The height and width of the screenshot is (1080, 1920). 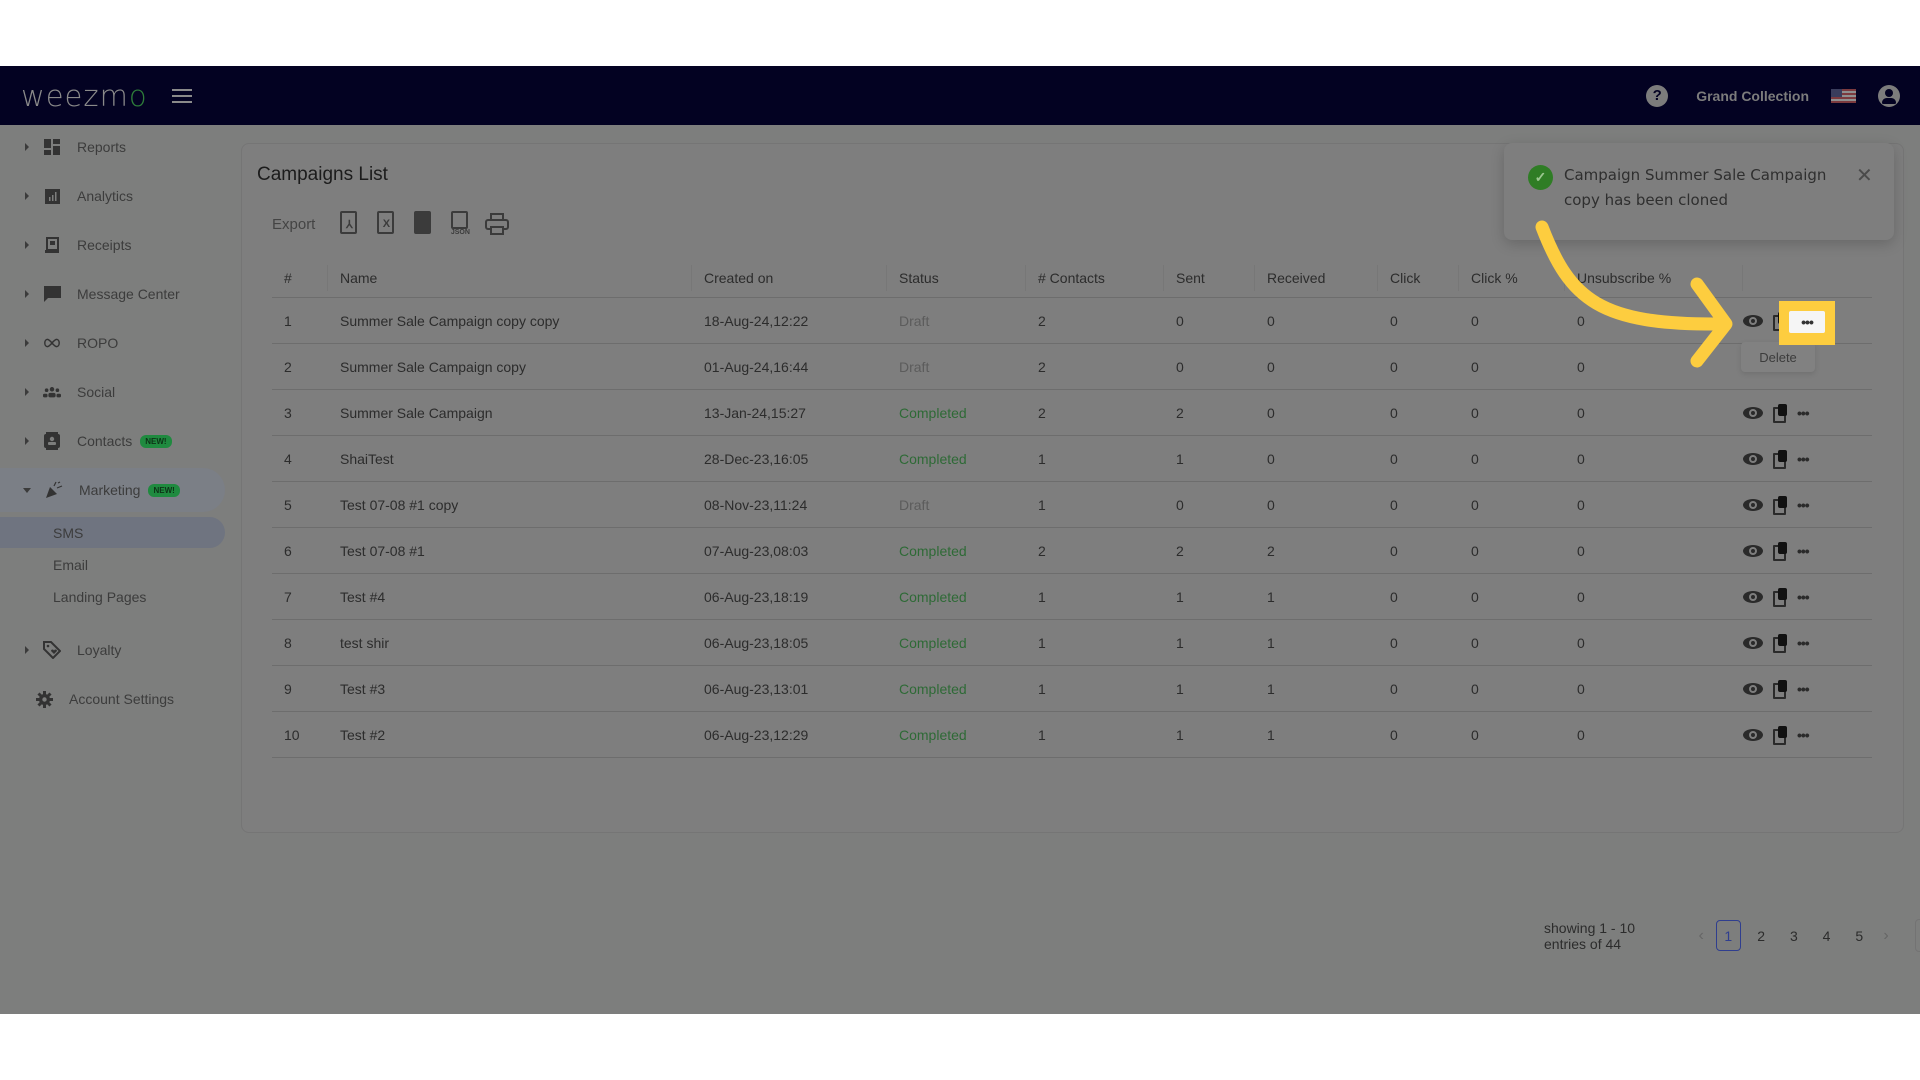 What do you see at coordinates (386, 224) in the screenshot?
I see `export-excel-icon: X` at bounding box center [386, 224].